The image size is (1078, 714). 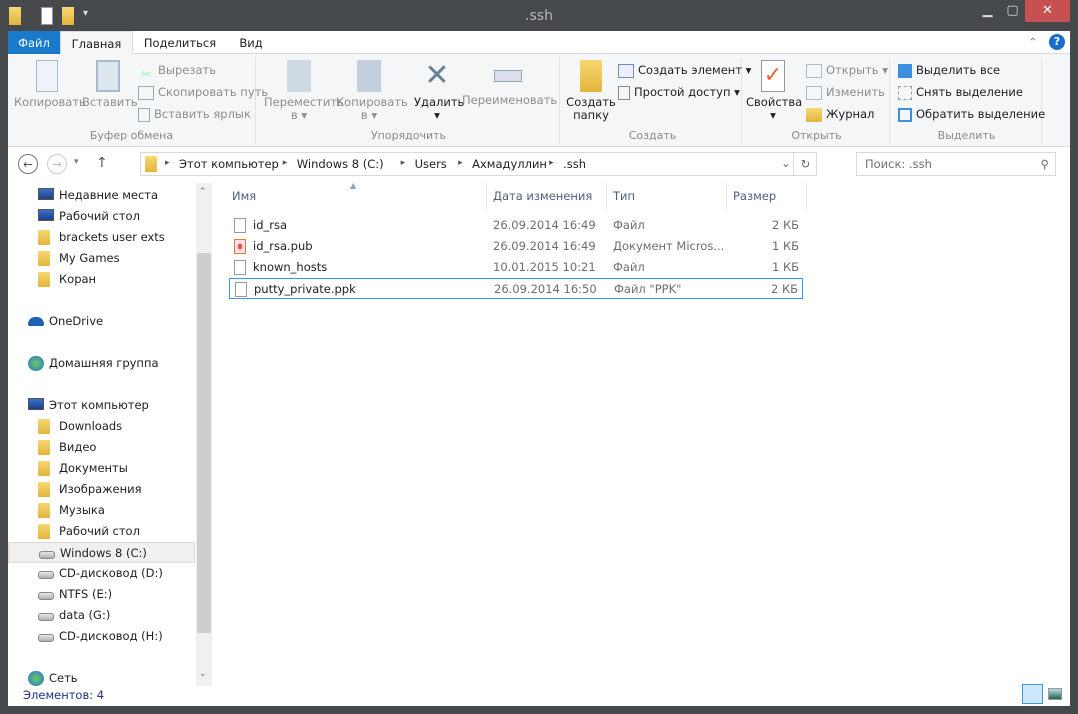 I want to click on new-folder-label-2: папку, so click(x=591, y=115).